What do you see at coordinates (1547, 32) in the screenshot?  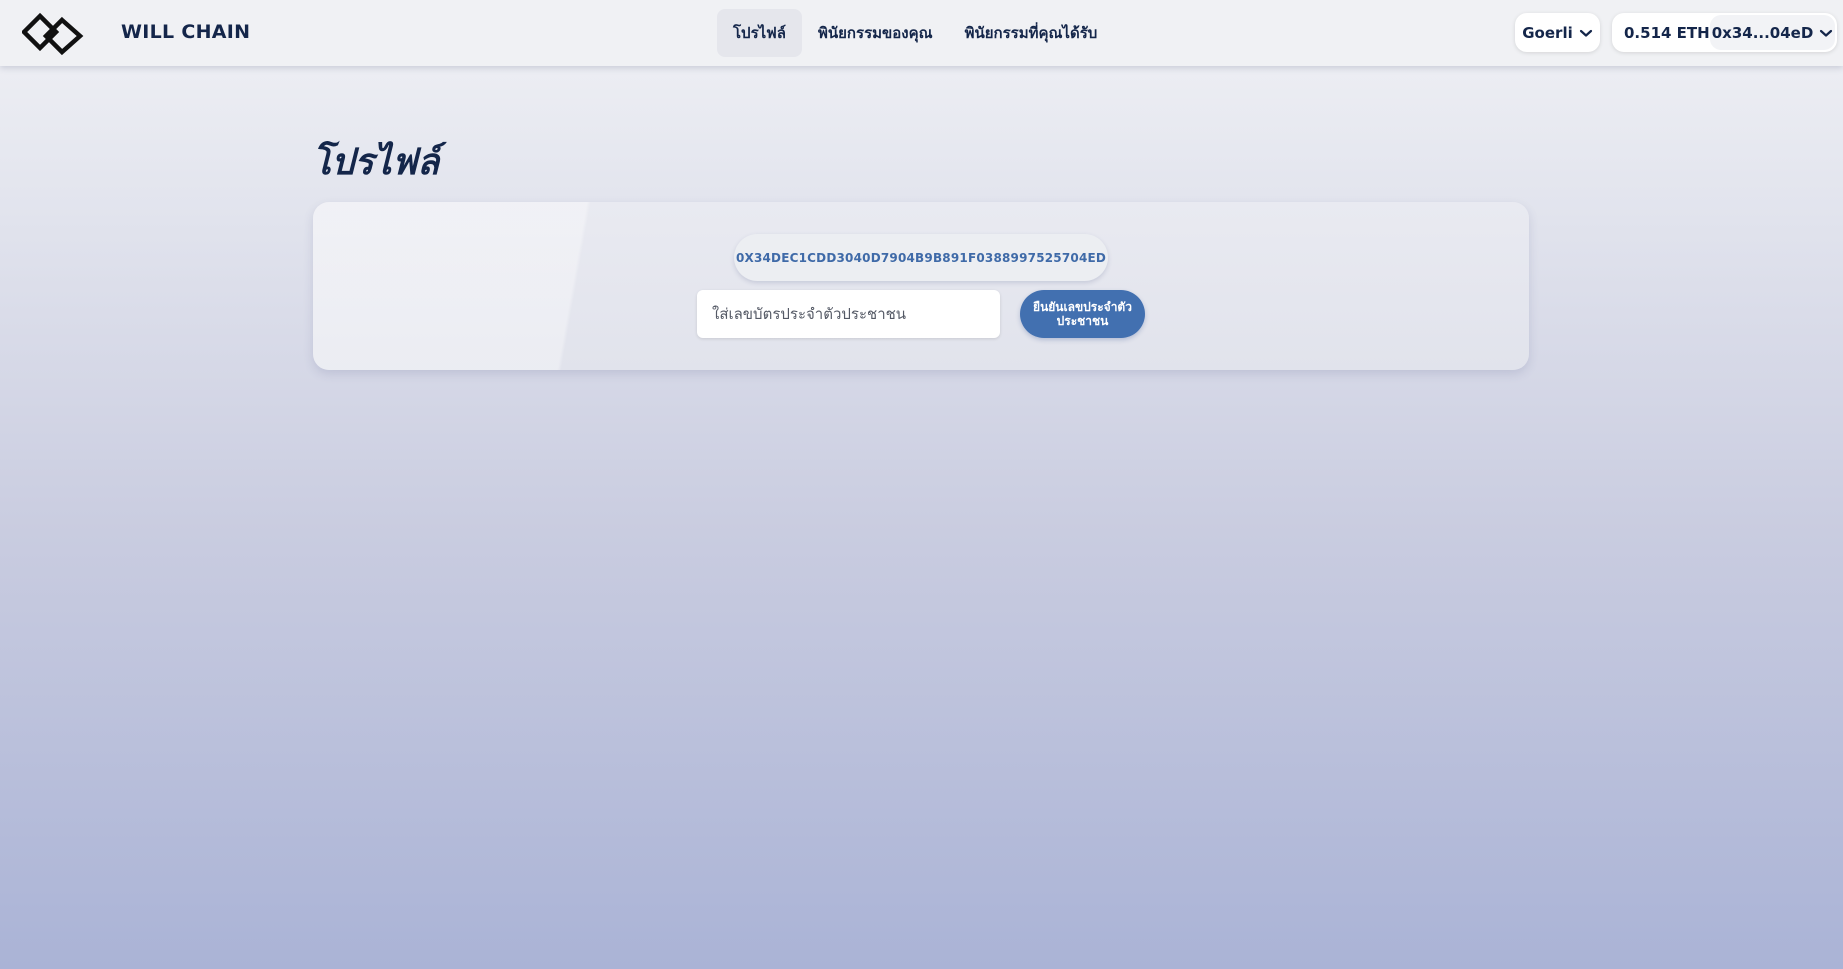 I see `network-name: Goerli` at bounding box center [1547, 32].